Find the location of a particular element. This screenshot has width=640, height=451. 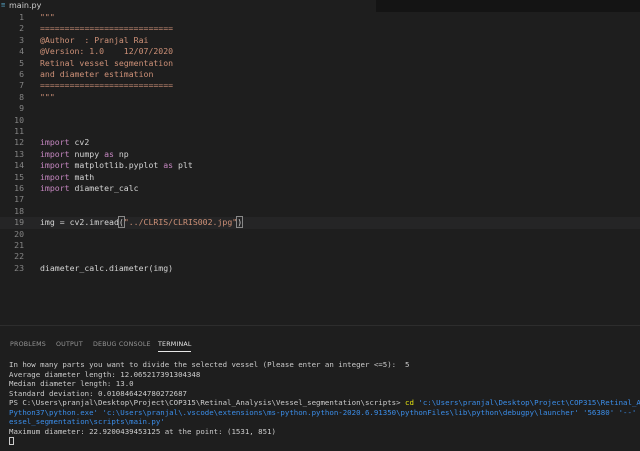

line-number: 18 is located at coordinates (19, 210).